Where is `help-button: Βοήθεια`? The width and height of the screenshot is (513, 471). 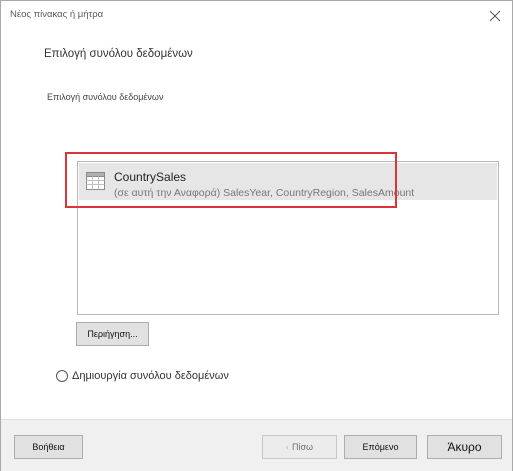 help-button: Βοήθεια is located at coordinates (48, 447).